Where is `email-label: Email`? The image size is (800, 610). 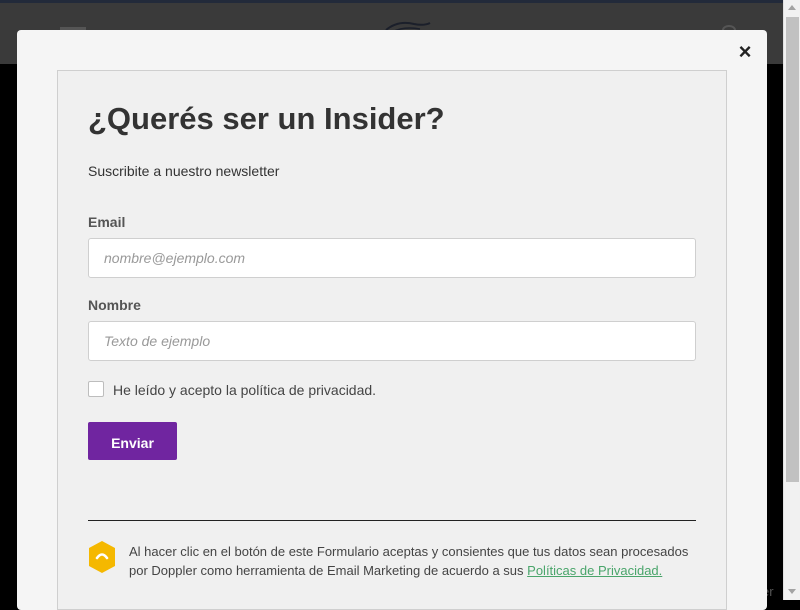 email-label: Email is located at coordinates (107, 222).